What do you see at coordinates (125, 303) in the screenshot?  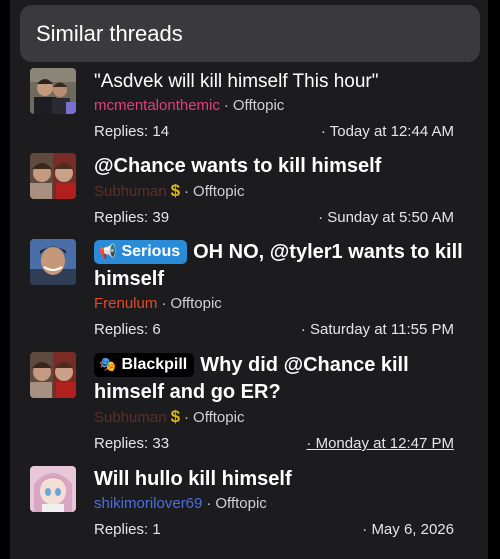 I see `thread-author: Frenulum` at bounding box center [125, 303].